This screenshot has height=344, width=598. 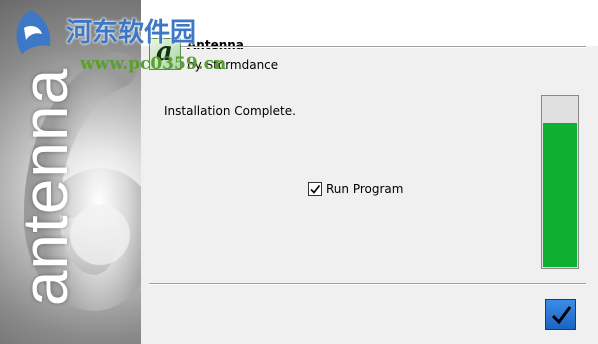 I want to click on run-program-label: Run Program, so click(x=365, y=189).